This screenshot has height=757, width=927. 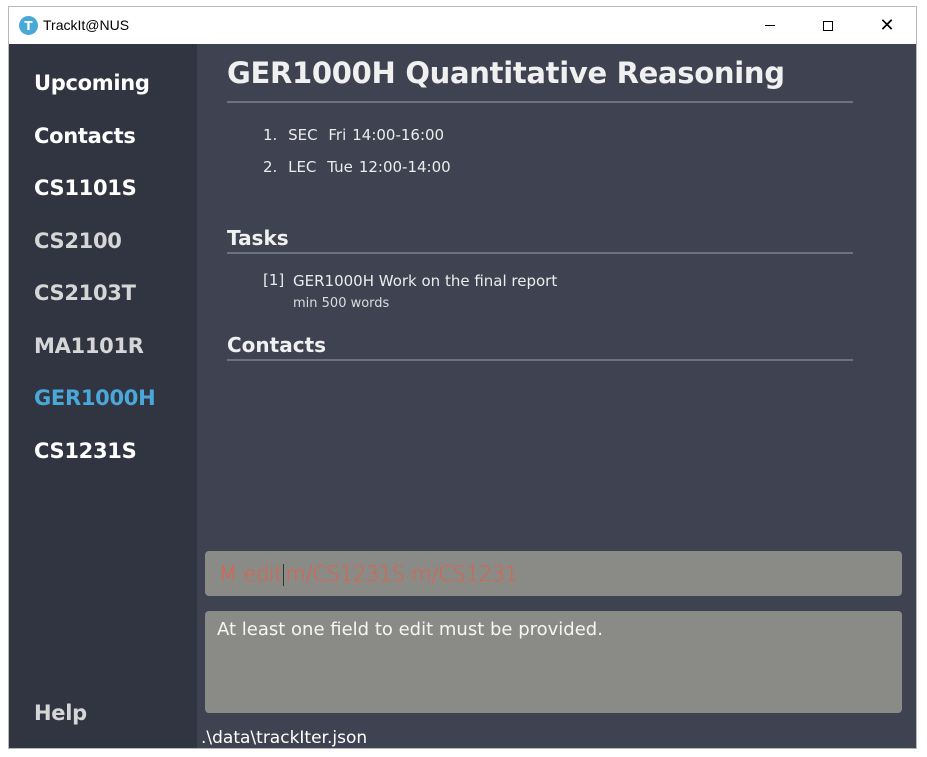 What do you see at coordinates (303, 135) in the screenshot?
I see `lesson-type: SEC` at bounding box center [303, 135].